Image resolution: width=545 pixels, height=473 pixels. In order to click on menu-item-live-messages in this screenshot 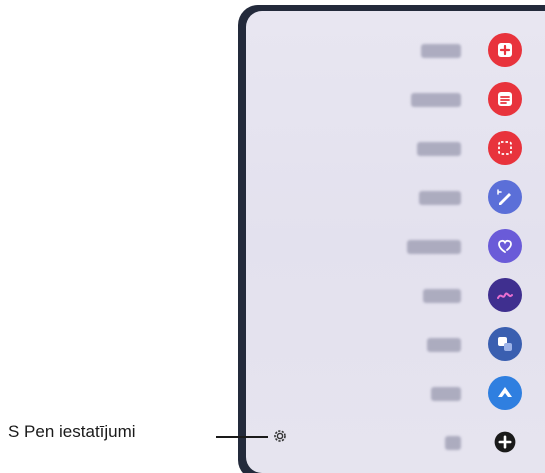, I will do `click(395, 247)`.